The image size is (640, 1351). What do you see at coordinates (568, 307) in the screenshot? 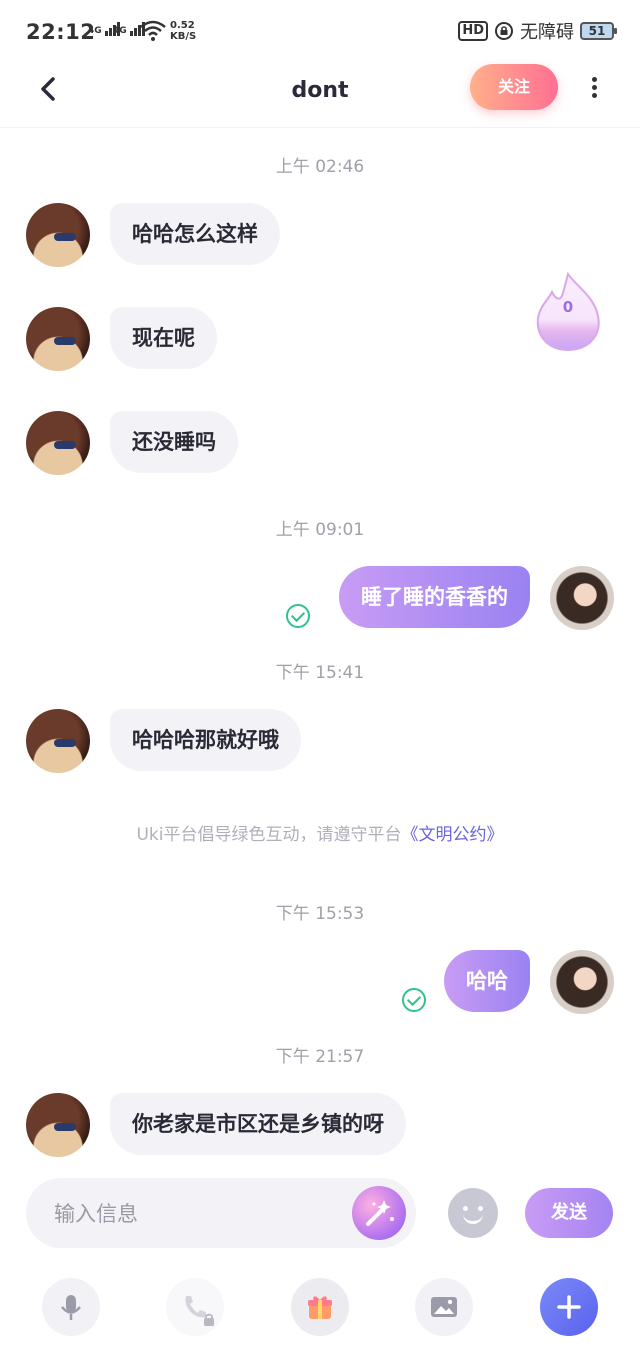
I see `intimacy-count: 0` at bounding box center [568, 307].